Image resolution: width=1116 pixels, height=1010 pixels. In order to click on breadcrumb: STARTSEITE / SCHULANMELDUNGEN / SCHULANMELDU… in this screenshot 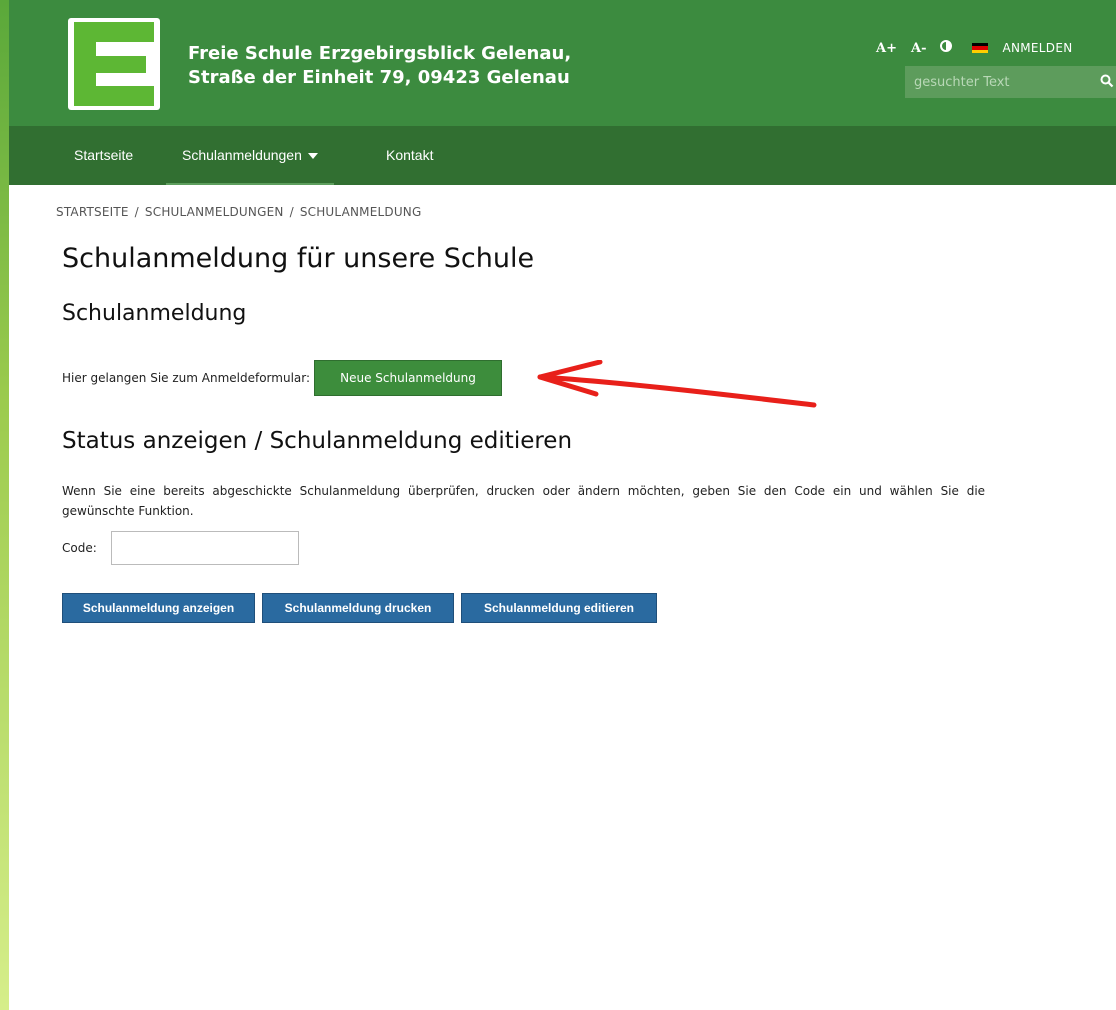, I will do `click(238, 212)`.